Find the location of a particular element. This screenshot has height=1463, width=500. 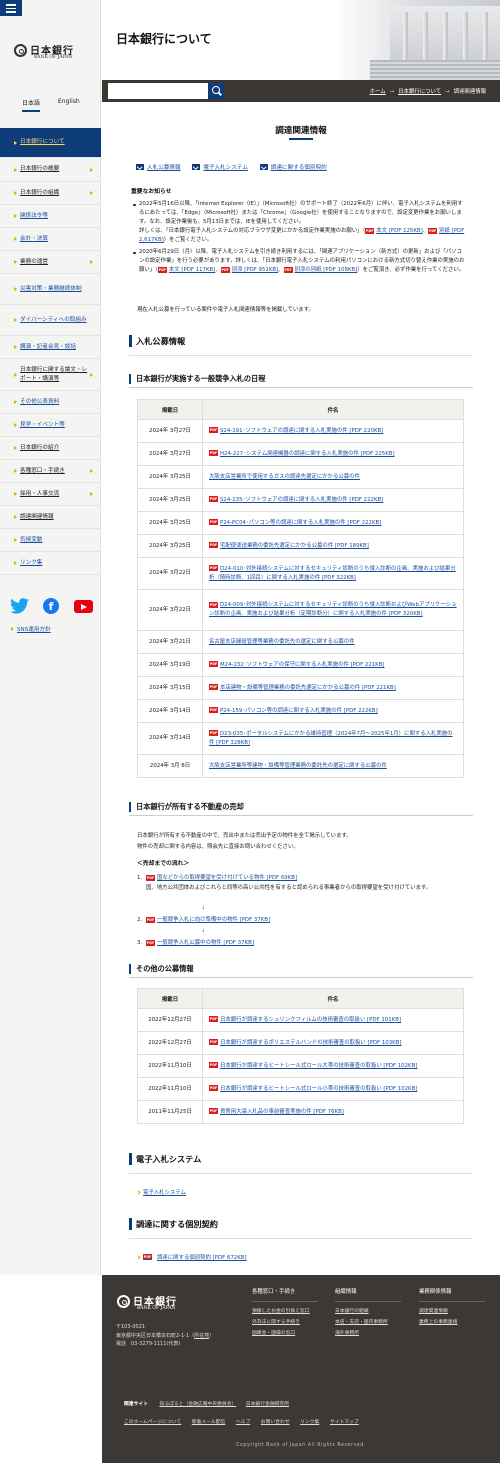

row-subject-link: 名古屋支店縁紐管理等業務の委託先の選定に関する公募の件 is located at coordinates (282, 642).